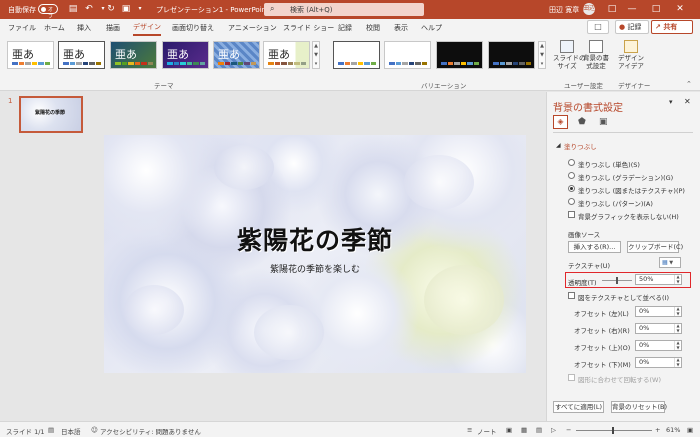  I want to click on tab-transitions: 画面切り替え, so click(193, 28).